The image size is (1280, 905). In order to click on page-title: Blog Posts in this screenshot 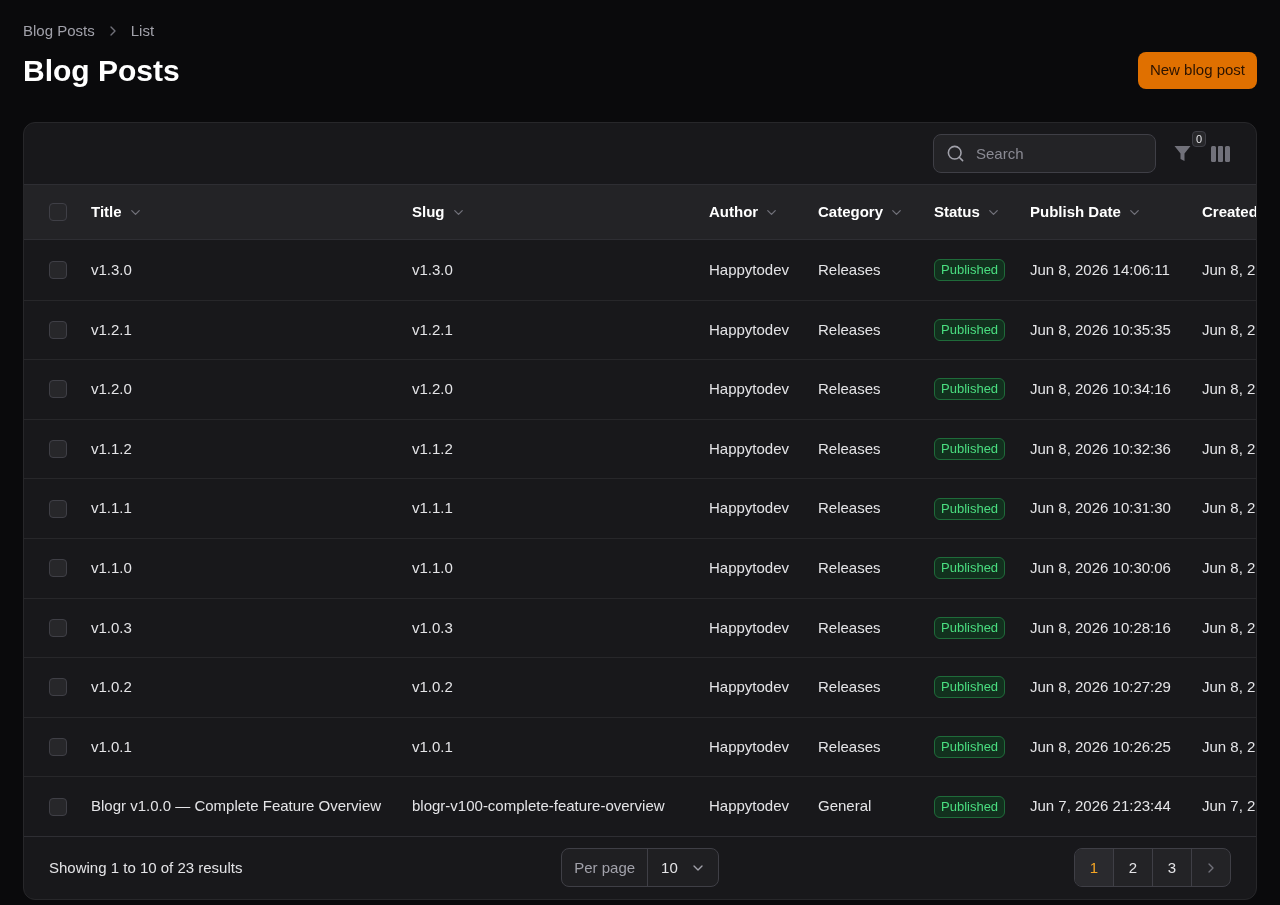, I will do `click(101, 71)`.